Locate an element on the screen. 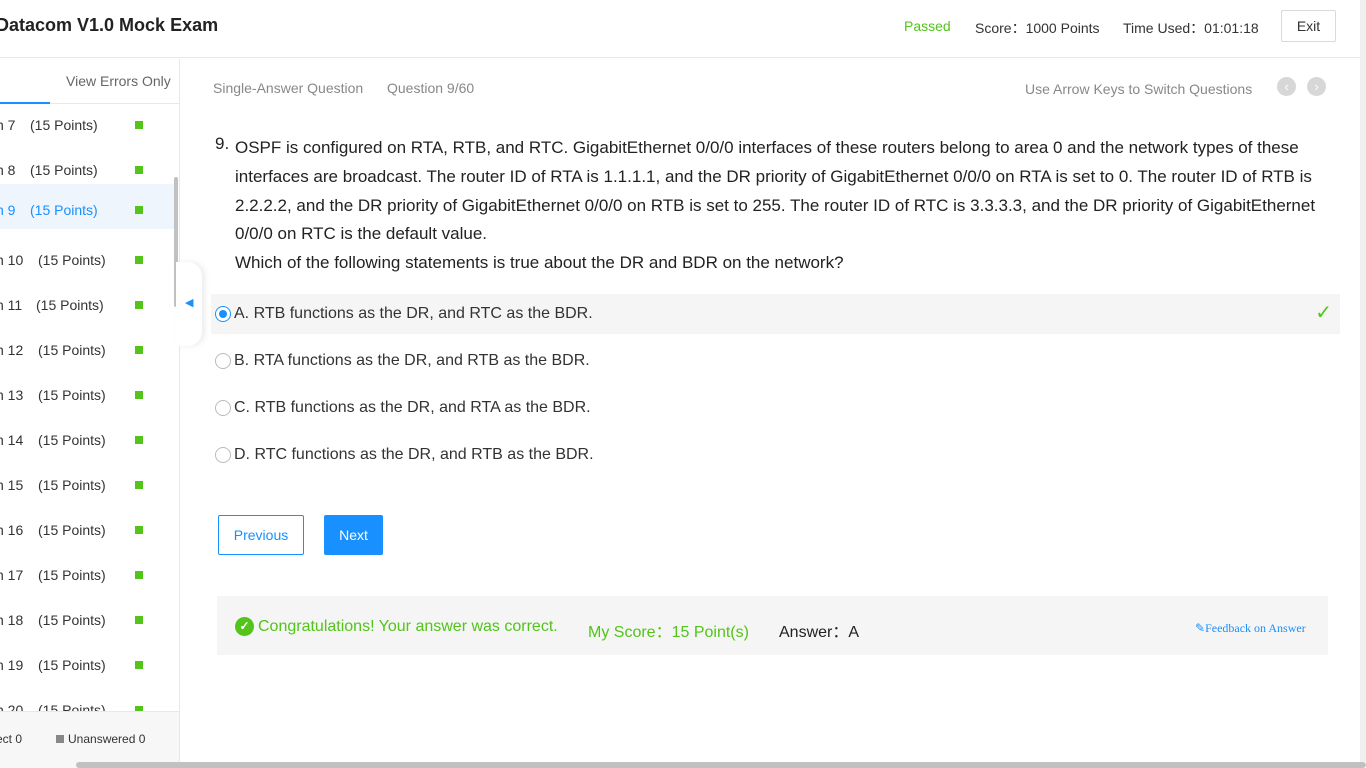 This screenshot has width=1366, height=768. checkmark-icon: ✓ is located at coordinates (1323, 313).